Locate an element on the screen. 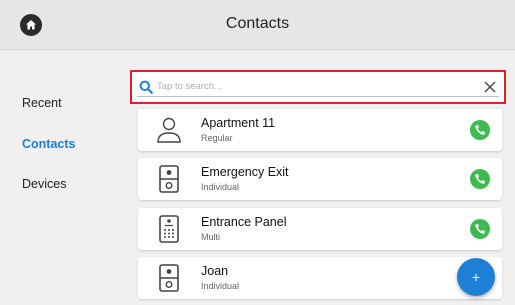 Image resolution: width=515 pixels, height=305 pixels. contact-row: Emergency Exit Individual is located at coordinates (320, 179).